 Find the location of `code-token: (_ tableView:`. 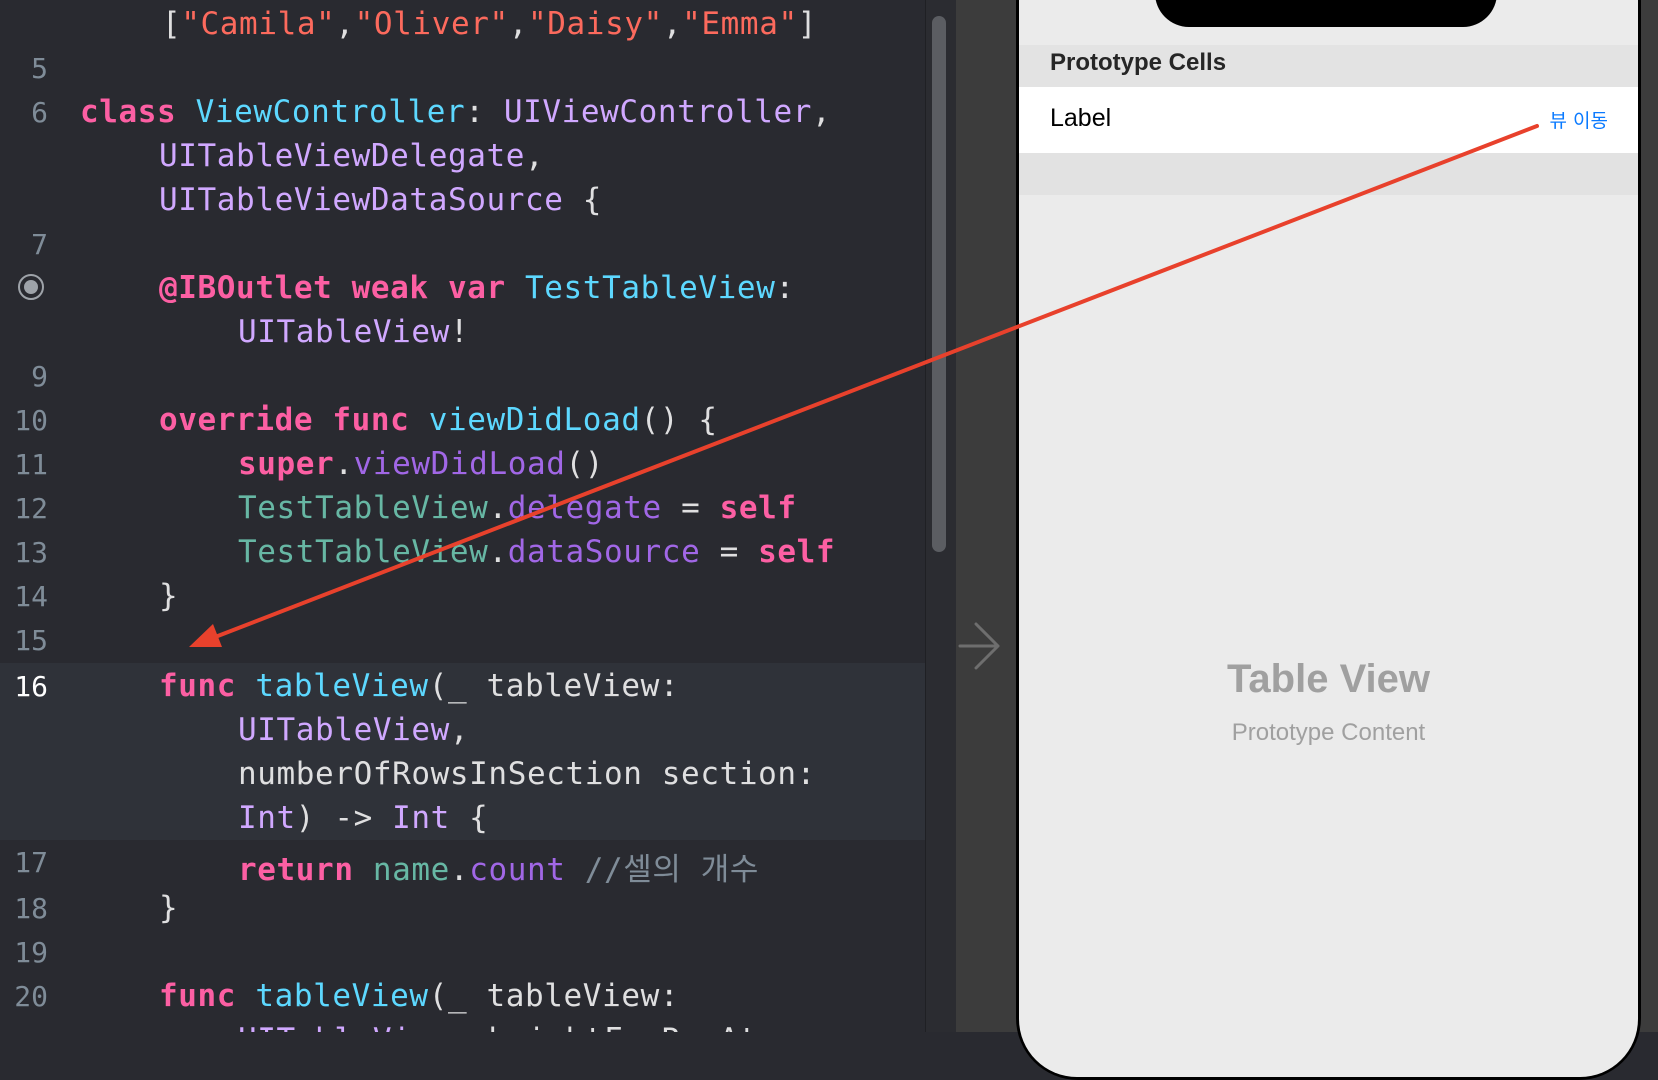

code-token: (_ tableView: is located at coordinates (554, 996).